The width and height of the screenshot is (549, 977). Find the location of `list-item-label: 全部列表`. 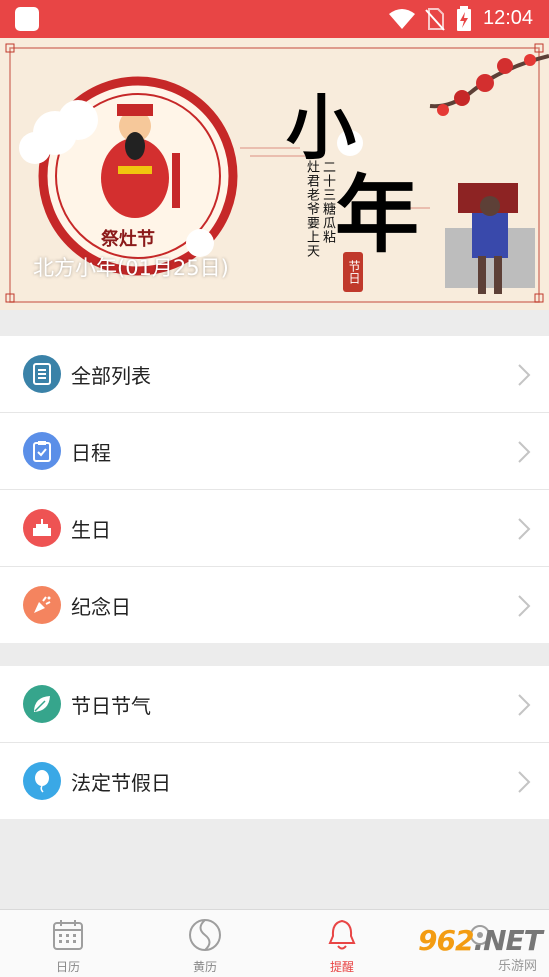

list-item-label: 全部列表 is located at coordinates (111, 375).